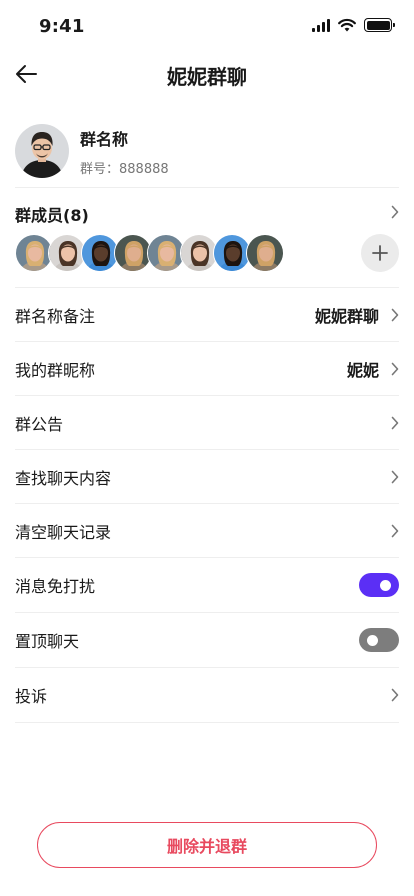 The height and width of the screenshot is (896, 414). What do you see at coordinates (149, 253) in the screenshot?
I see `member-avatars` at bounding box center [149, 253].